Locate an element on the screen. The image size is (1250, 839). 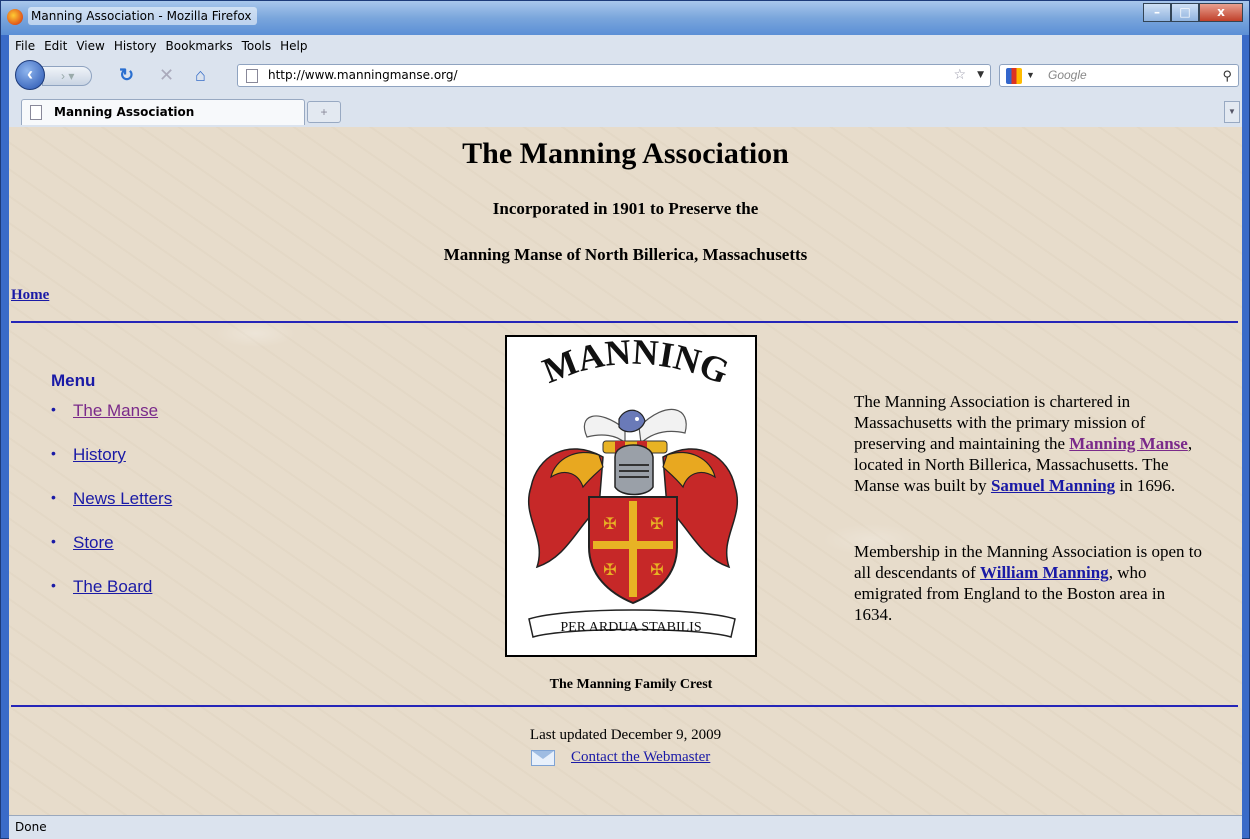
reload-icon: ↻ is located at coordinates (126, 75).